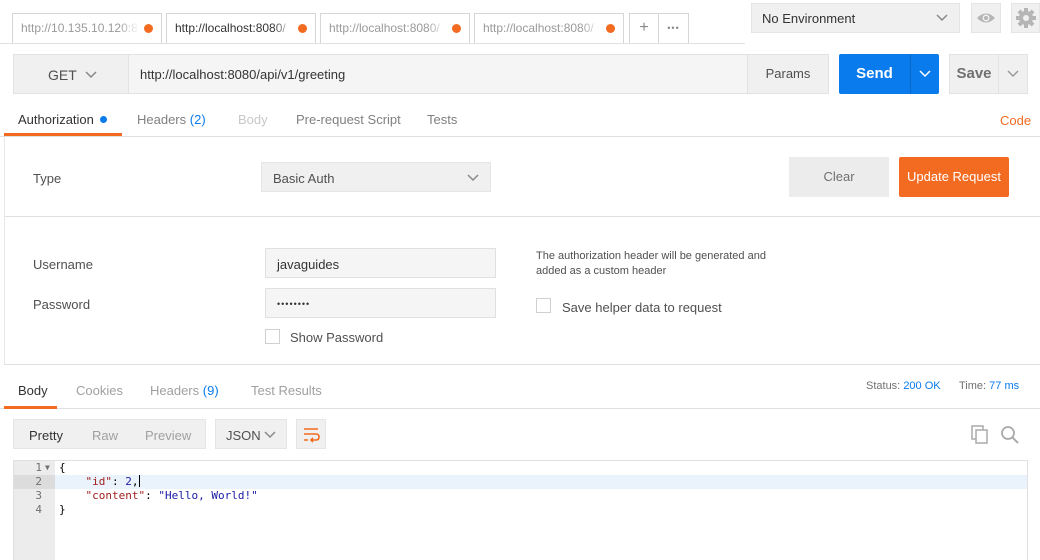  What do you see at coordinates (520, 482) in the screenshot?
I see `code-line: 2 "id": 2,` at bounding box center [520, 482].